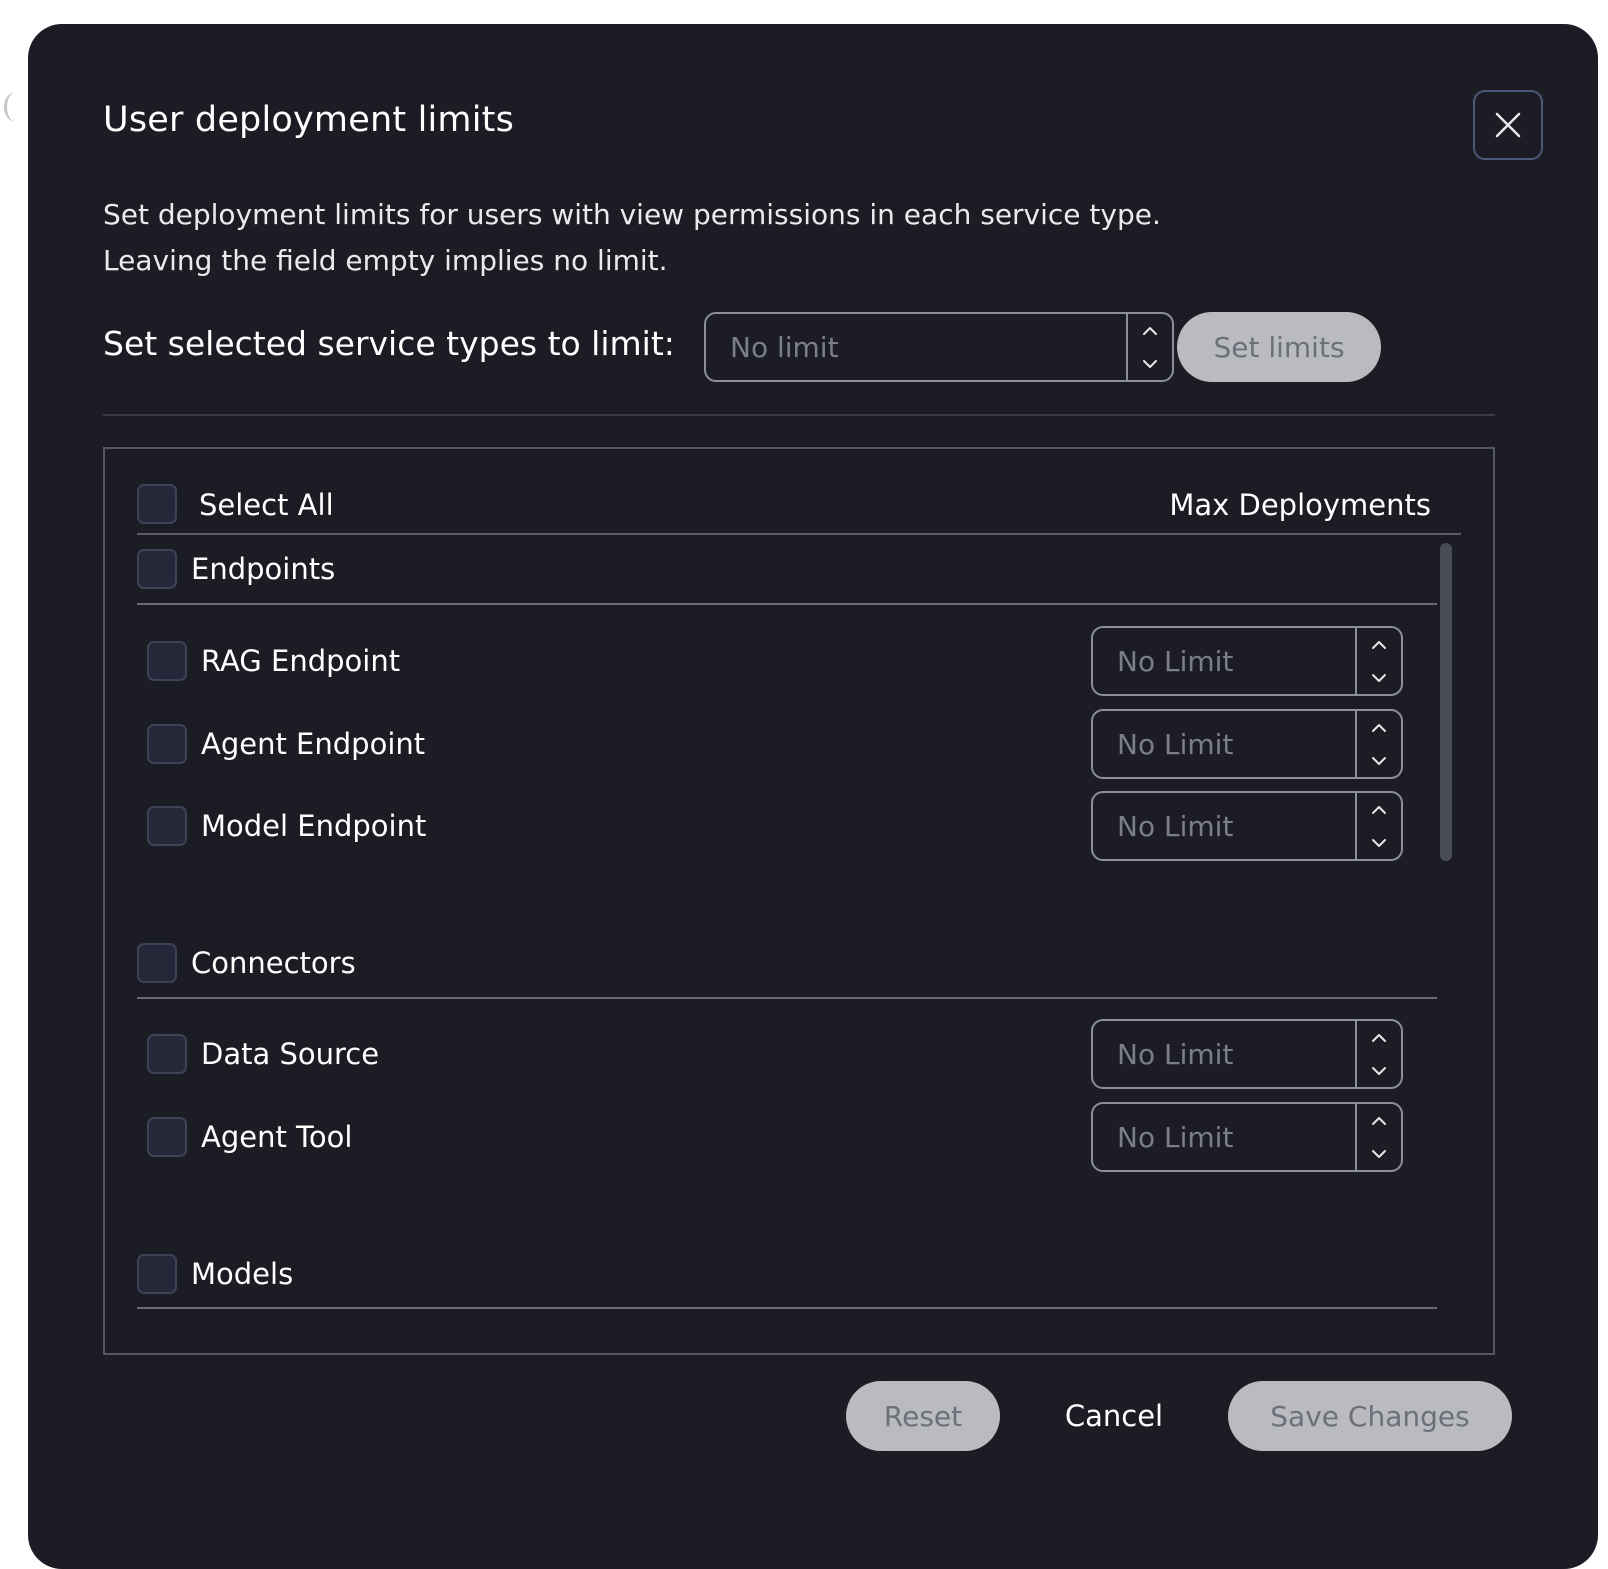 This screenshot has width=1608, height=1569. Describe the element at coordinates (273, 963) in the screenshot. I see `group-title-connectors: Connectors` at that location.